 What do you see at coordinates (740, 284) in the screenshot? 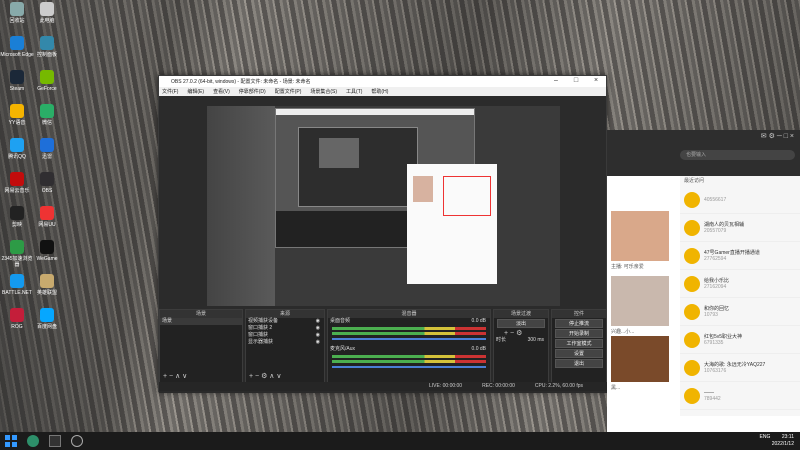
I see `chat-list-item: 给我小乐比 27162094` at bounding box center [740, 284].